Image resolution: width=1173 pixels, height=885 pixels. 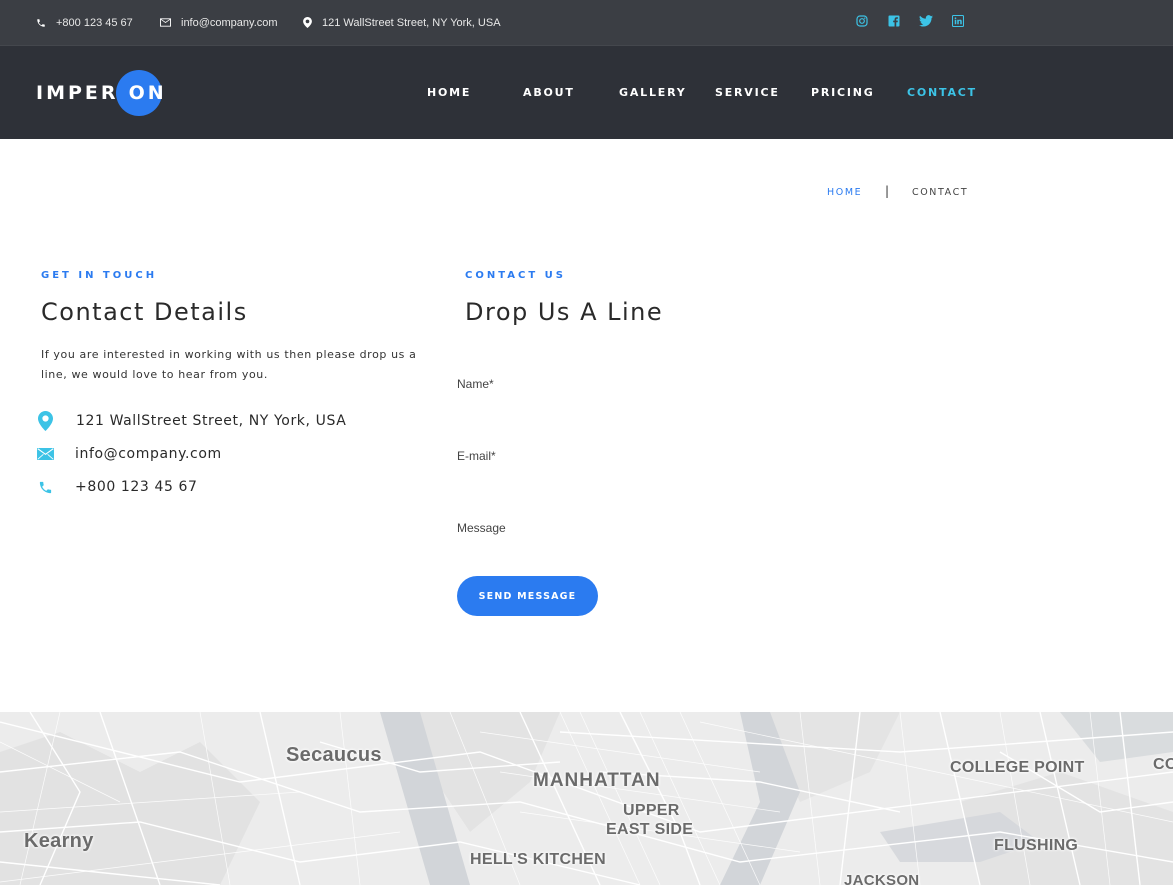 What do you see at coordinates (99, 275) in the screenshot?
I see `details-eyebrow: GET IN TOUCH` at bounding box center [99, 275].